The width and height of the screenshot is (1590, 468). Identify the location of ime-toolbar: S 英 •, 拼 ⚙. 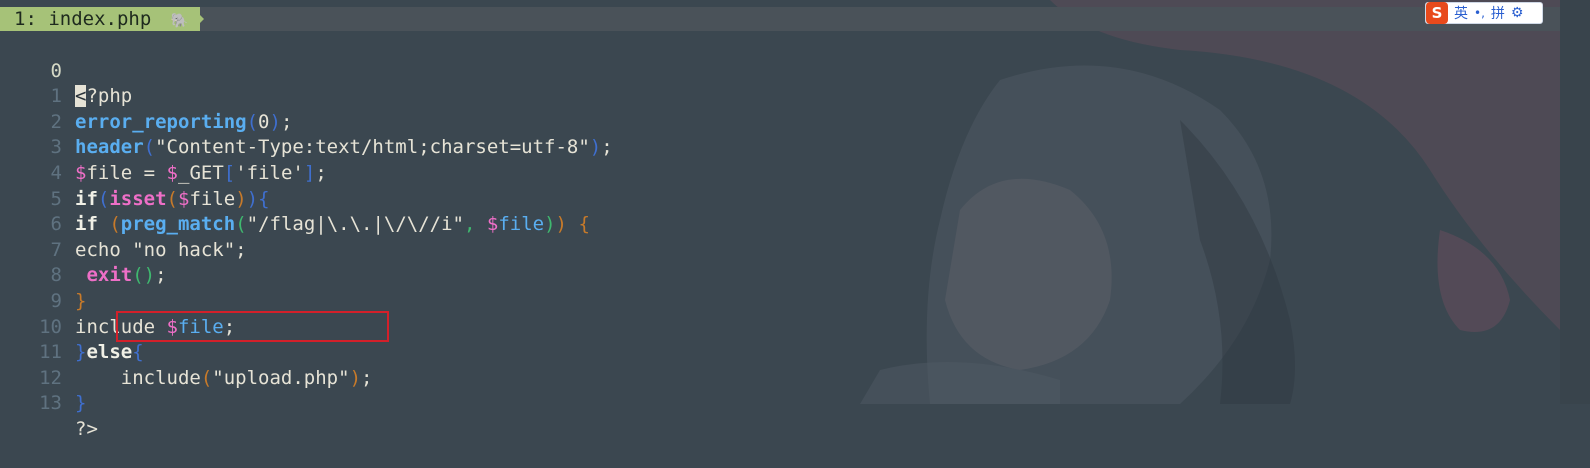
(1484, 13).